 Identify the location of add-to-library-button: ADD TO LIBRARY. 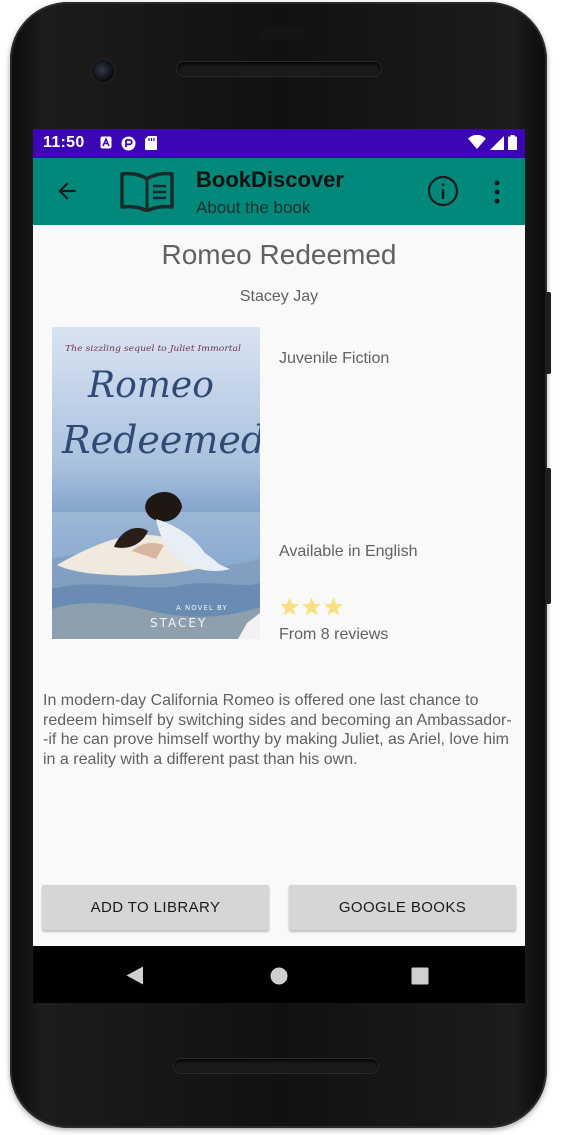
(155, 907).